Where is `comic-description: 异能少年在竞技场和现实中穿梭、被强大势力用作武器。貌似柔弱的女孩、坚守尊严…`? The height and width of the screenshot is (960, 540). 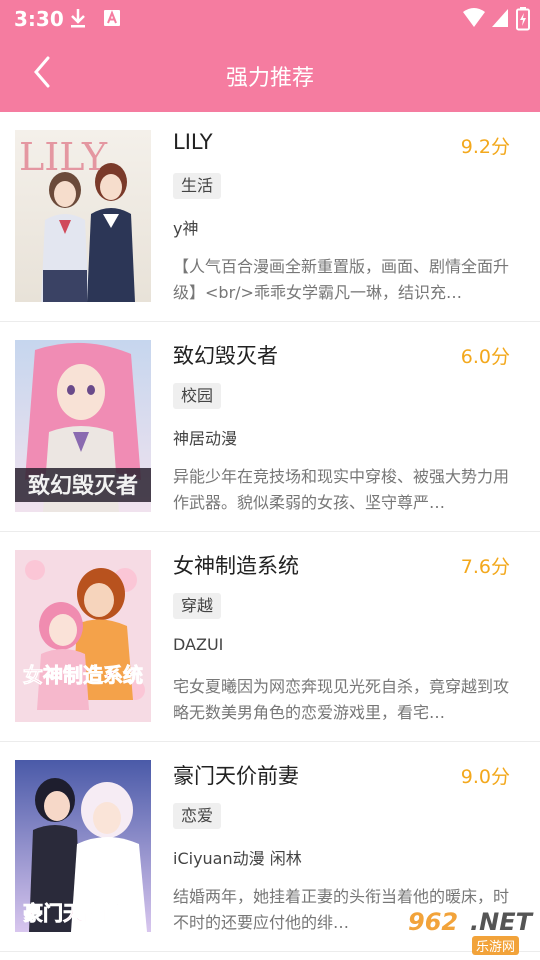 comic-description: 异能少年在竞技场和现实中穿梭、被强大势力用作武器。貌似柔弱的女孩、坚守尊严… is located at coordinates (341, 489).